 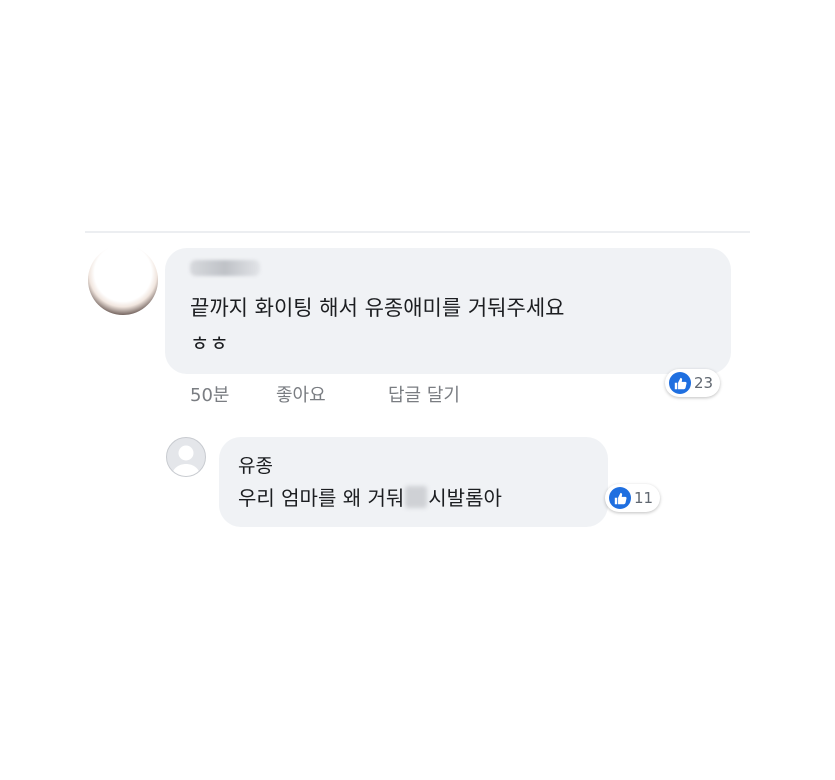 What do you see at coordinates (377, 308) in the screenshot?
I see `comment-text-line1: 끝까지 화이팅 해서 유종애미를 거둬주세요` at bounding box center [377, 308].